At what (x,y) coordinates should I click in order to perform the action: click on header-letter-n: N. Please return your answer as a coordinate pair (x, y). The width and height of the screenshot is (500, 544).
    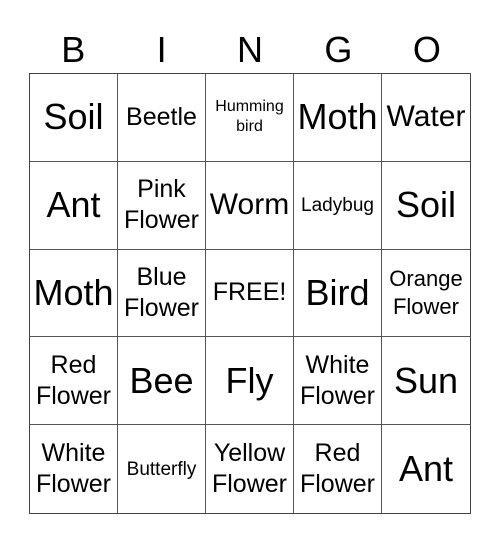
    Looking at the image, I should click on (250, 49).